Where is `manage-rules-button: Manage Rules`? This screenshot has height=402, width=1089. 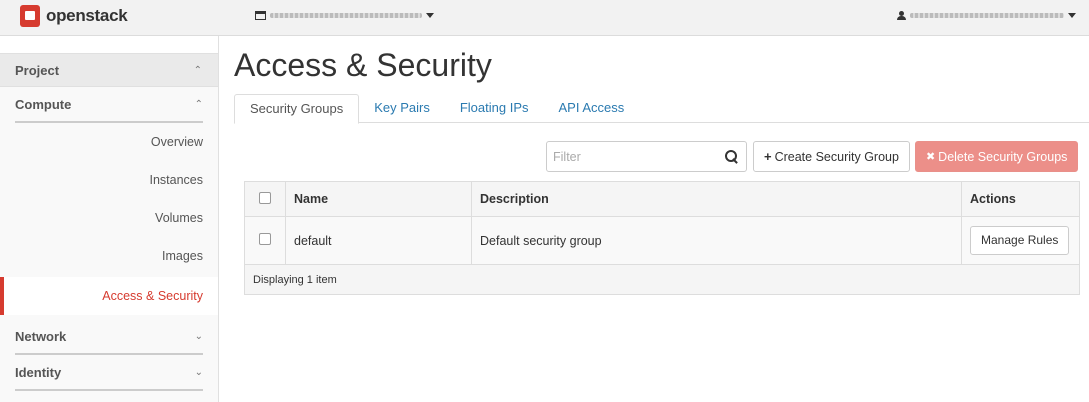
manage-rules-button: Manage Rules is located at coordinates (1020, 240).